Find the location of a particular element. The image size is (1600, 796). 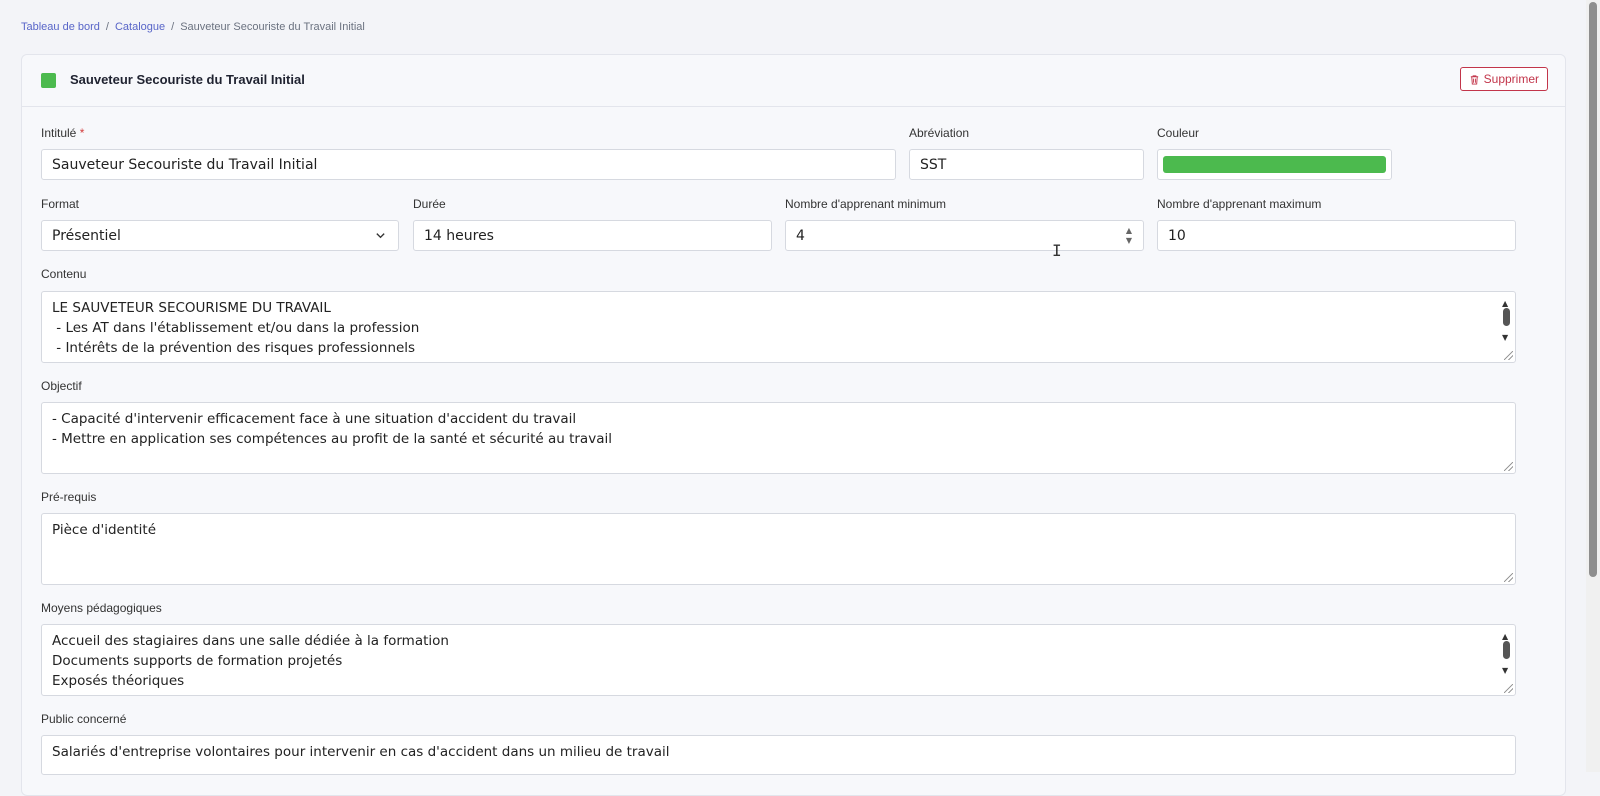

required-mark: * is located at coordinates (82, 133).